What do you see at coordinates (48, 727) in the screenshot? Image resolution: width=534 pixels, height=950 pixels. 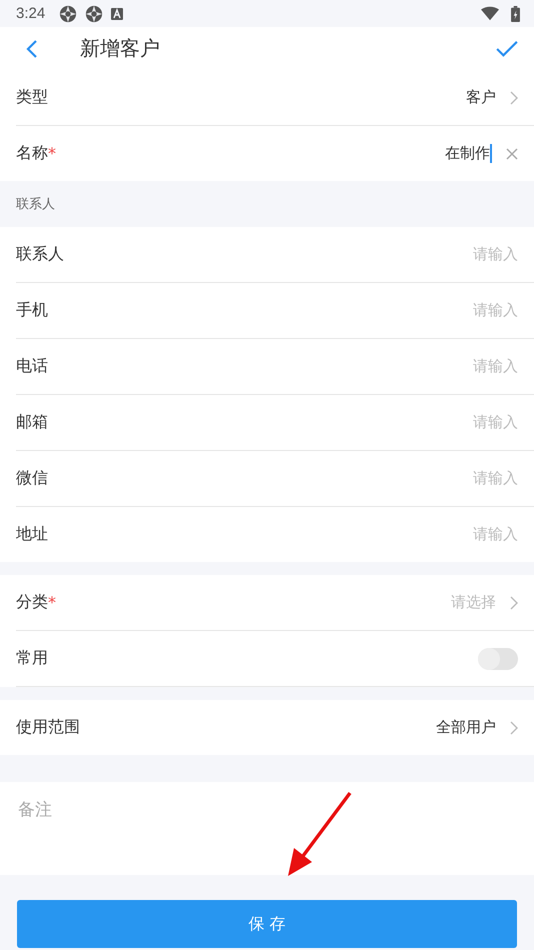 I see `field-label: 使用范围` at bounding box center [48, 727].